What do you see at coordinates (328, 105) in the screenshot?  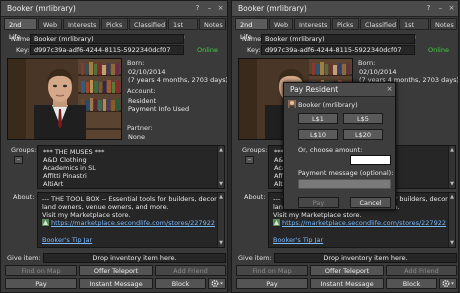 I see `recipient-name: Booker (mrlibrary)` at bounding box center [328, 105].